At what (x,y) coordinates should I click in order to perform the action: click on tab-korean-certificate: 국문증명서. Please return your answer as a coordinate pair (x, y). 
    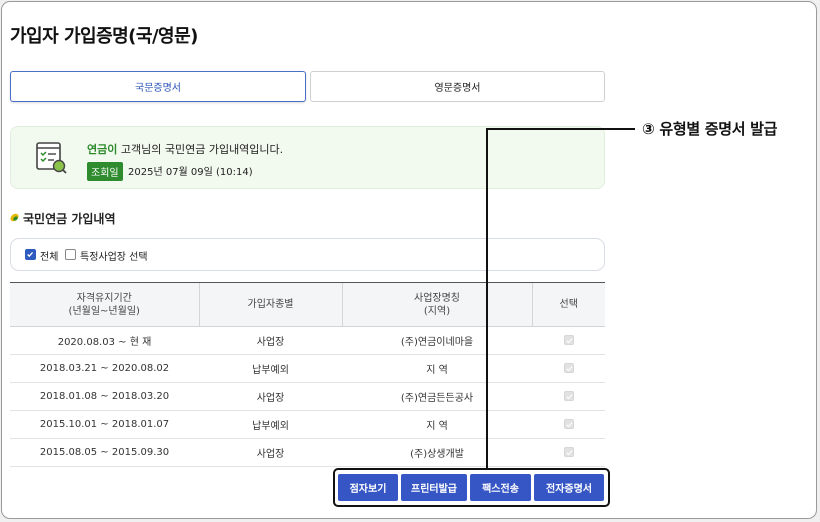
    Looking at the image, I should click on (158, 86).